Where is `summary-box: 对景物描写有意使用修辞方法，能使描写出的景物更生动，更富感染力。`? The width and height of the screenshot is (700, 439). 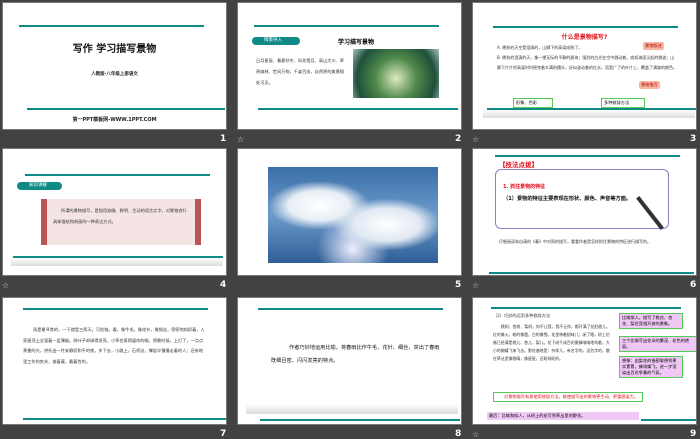 summary-box: 对景物描写有意使用修辞方法，能使描写出的景物更生动，更富感染力。 is located at coordinates (568, 397).